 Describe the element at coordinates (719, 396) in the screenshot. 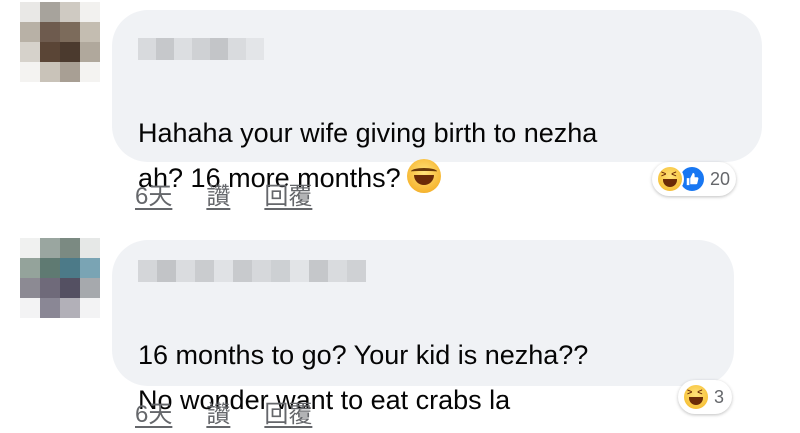

I see `reaction-count: 3` at that location.